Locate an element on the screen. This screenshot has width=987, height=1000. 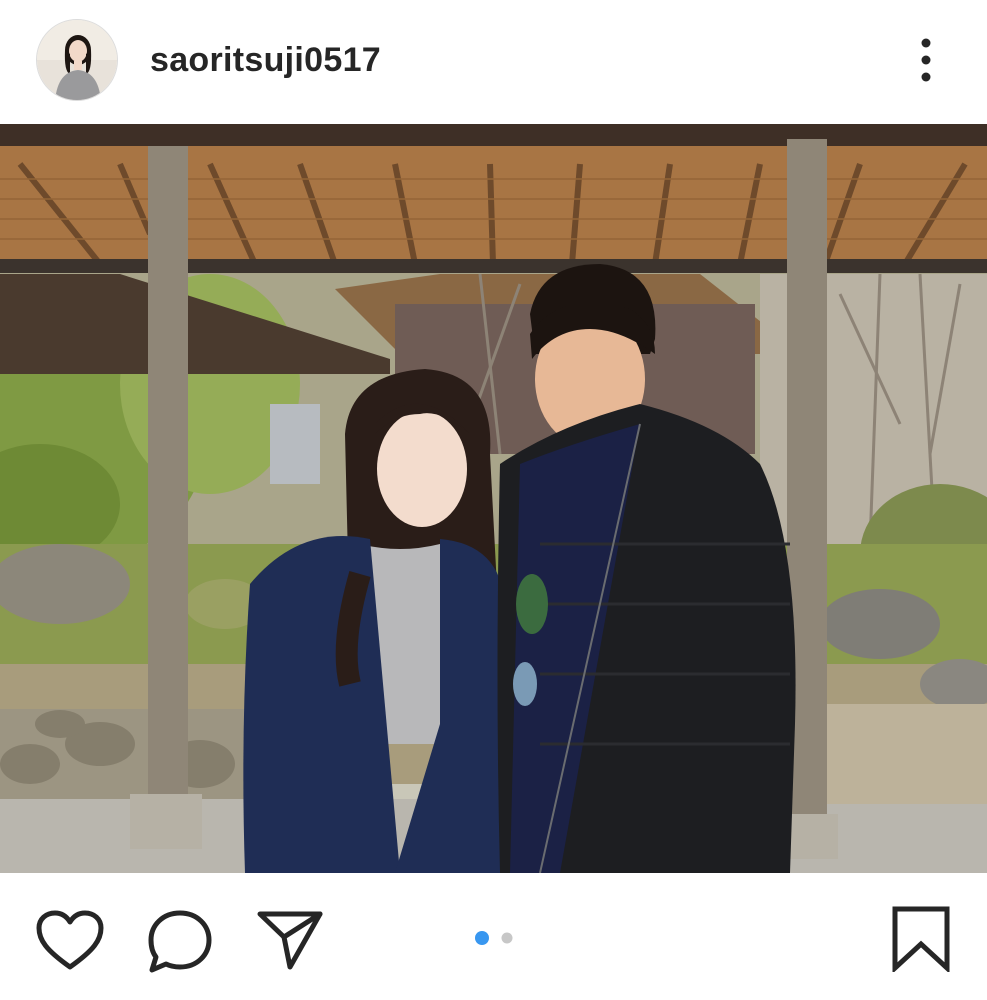
carousel-dot-active is located at coordinates (482, 938).